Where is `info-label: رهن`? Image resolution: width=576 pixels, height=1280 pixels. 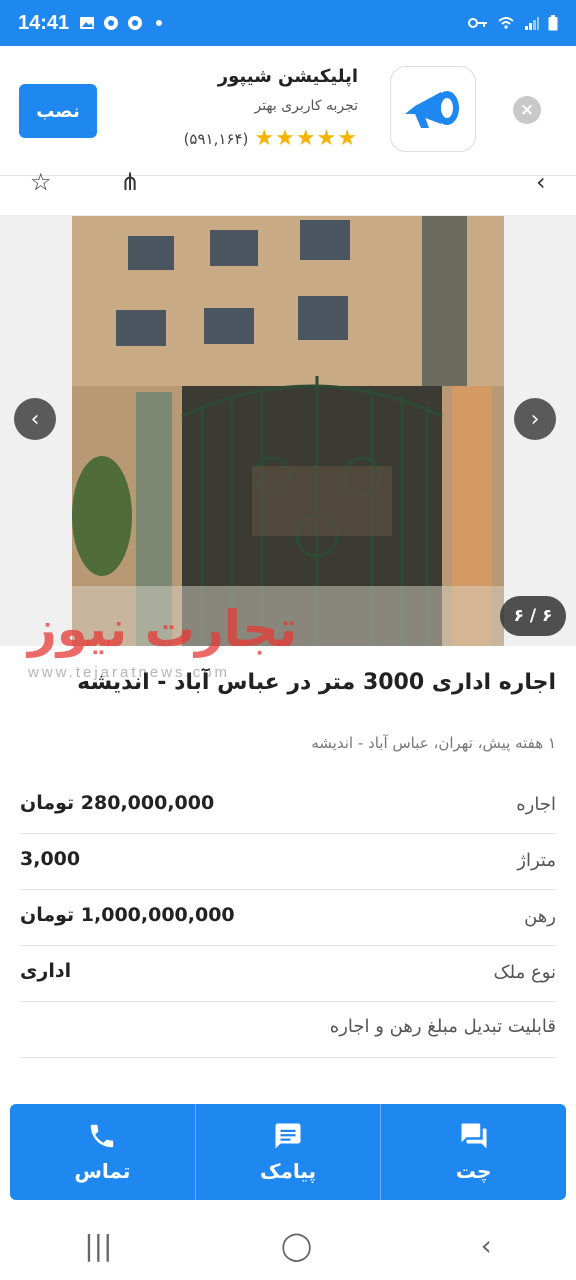
info-label: رهن is located at coordinates (540, 916).